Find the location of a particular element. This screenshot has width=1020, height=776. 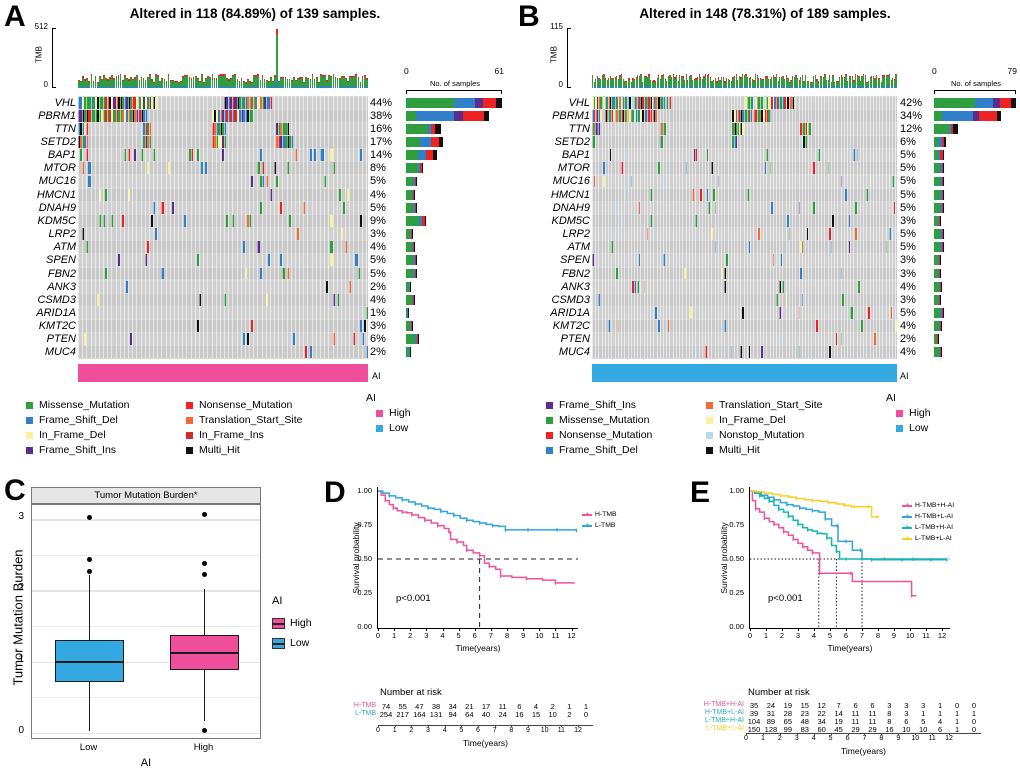

samples-axis-bracket-a is located at coordinates (454, 92).